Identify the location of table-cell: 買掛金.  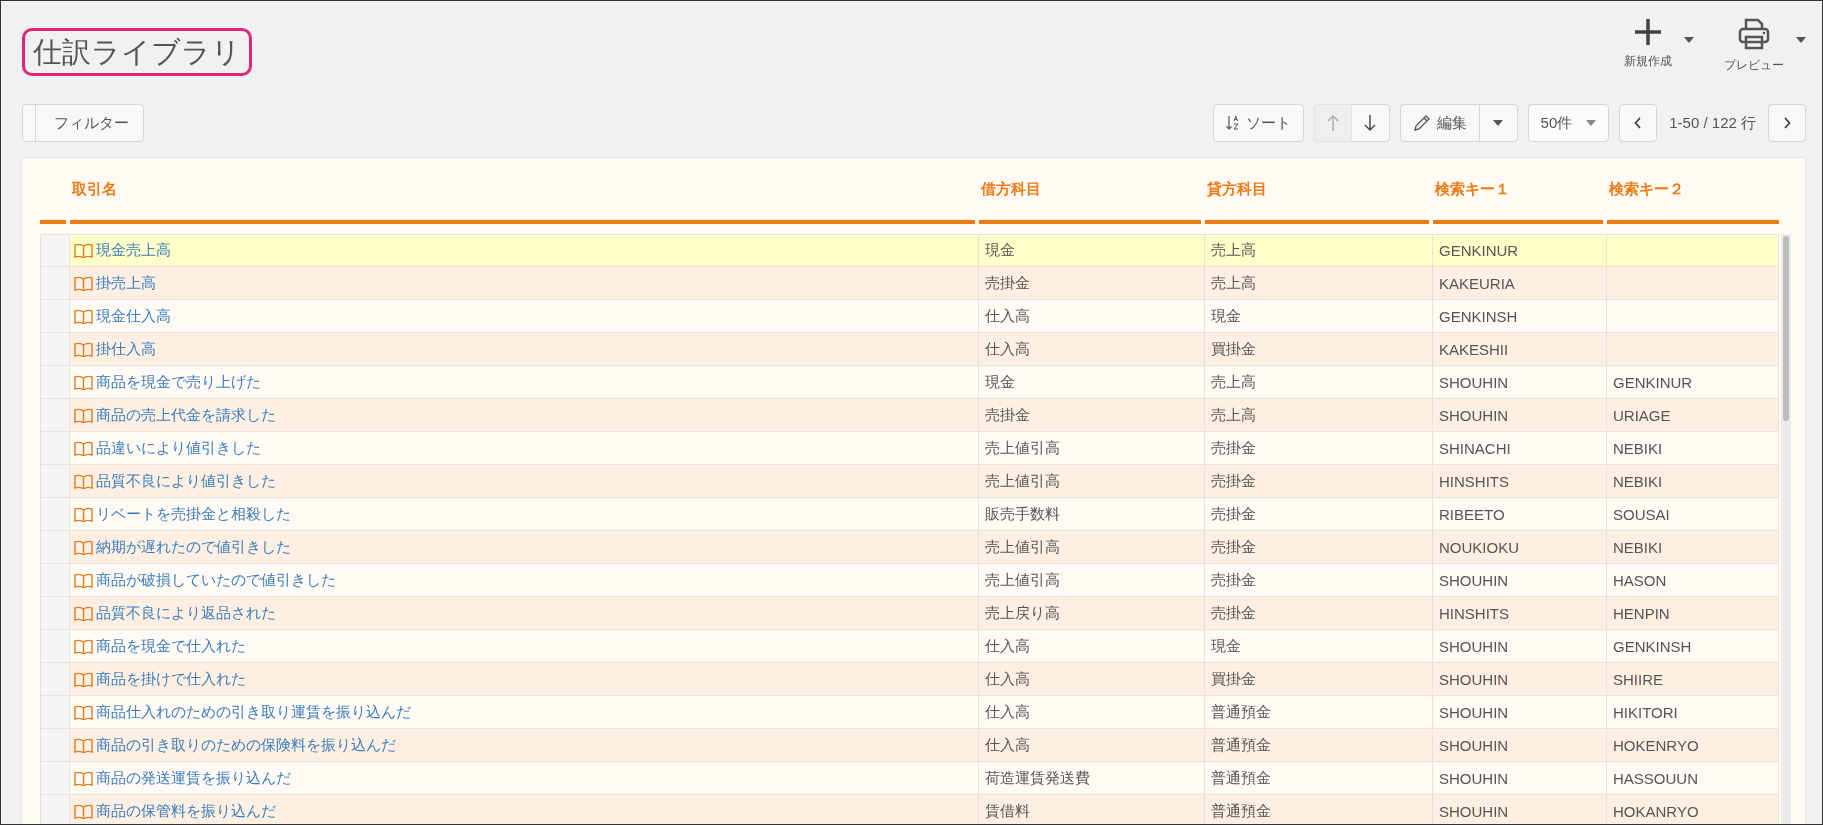
(1233, 349).